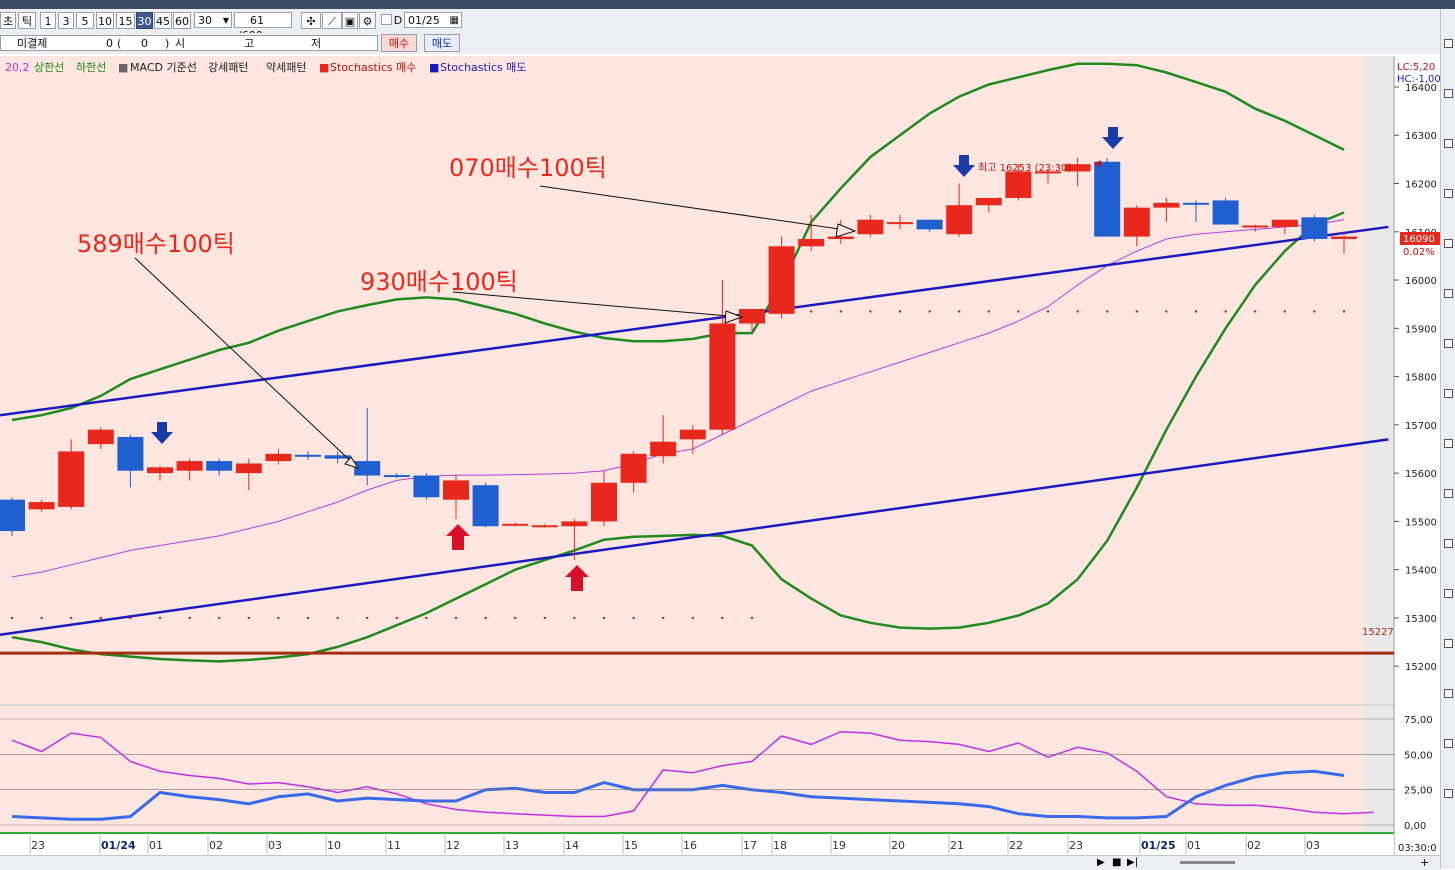 Image resolution: width=1455 pixels, height=870 pixels. What do you see at coordinates (367, 20) in the screenshot?
I see `gear-icon: ⚙` at bounding box center [367, 20].